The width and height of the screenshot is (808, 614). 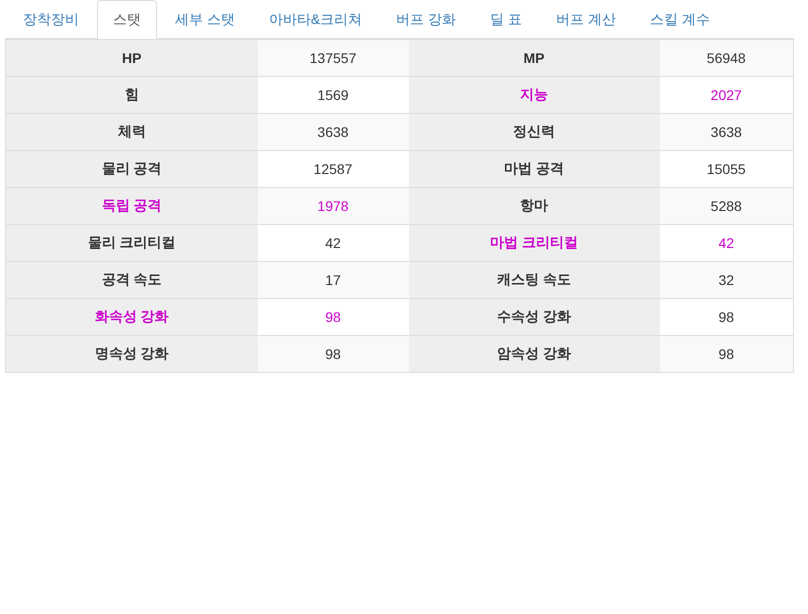 I want to click on stat-label: 수속성 강화, so click(x=534, y=317).